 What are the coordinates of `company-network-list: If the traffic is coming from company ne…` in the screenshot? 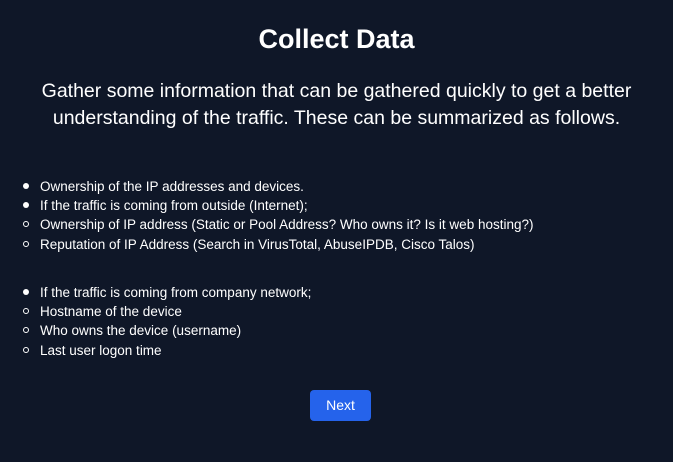 It's located at (166, 321).